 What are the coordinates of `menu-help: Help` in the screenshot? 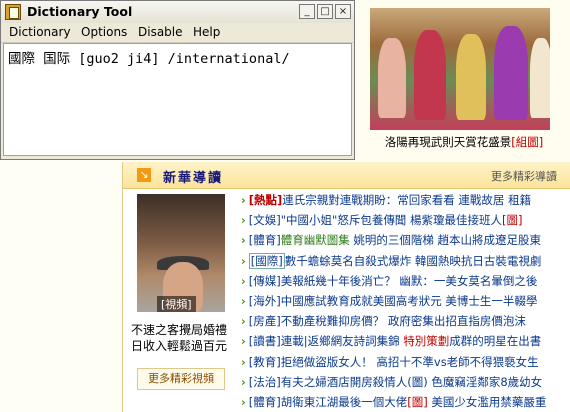 It's located at (206, 32).